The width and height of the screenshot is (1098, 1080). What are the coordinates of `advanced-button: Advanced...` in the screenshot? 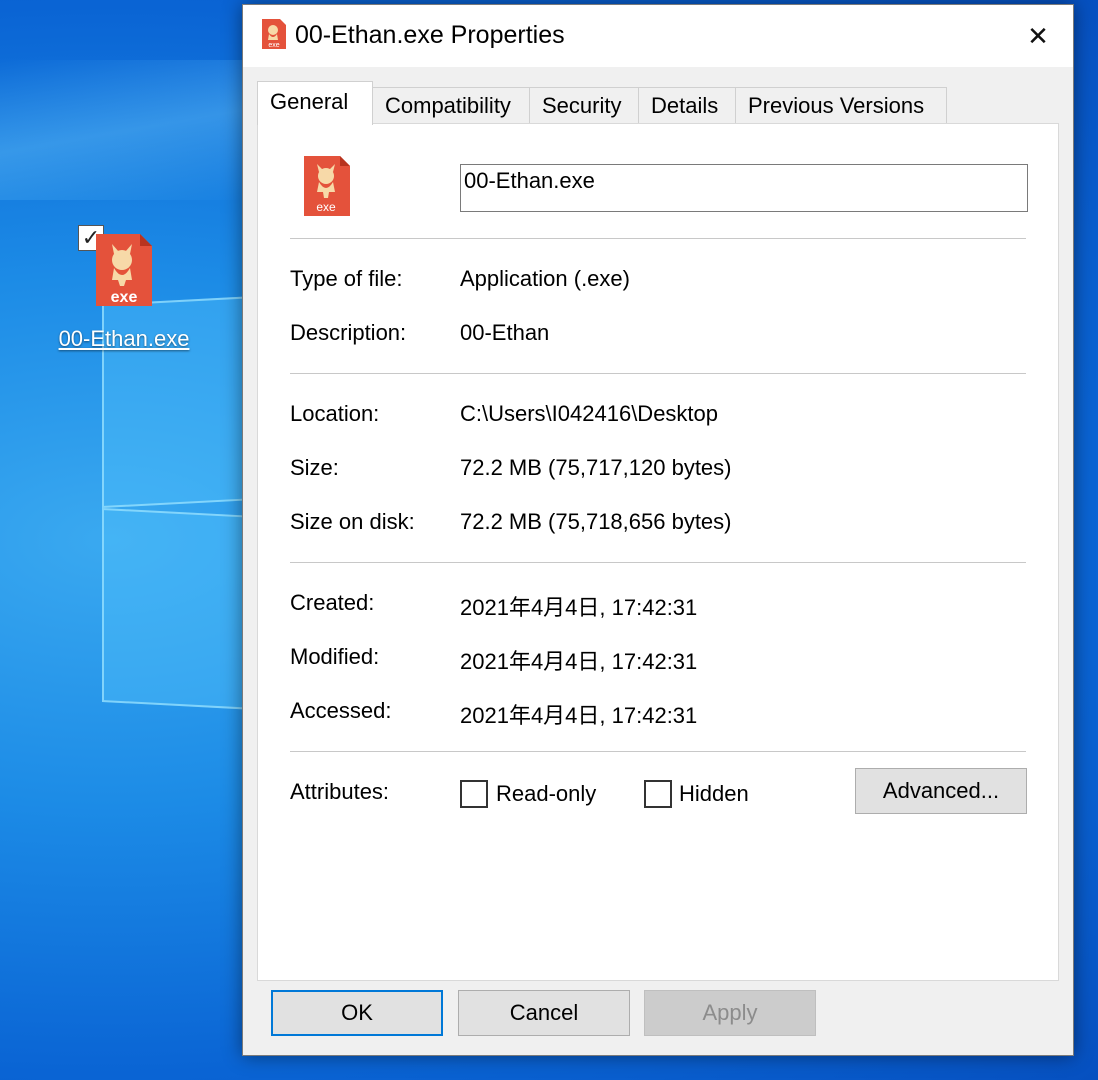 It's located at (941, 791).